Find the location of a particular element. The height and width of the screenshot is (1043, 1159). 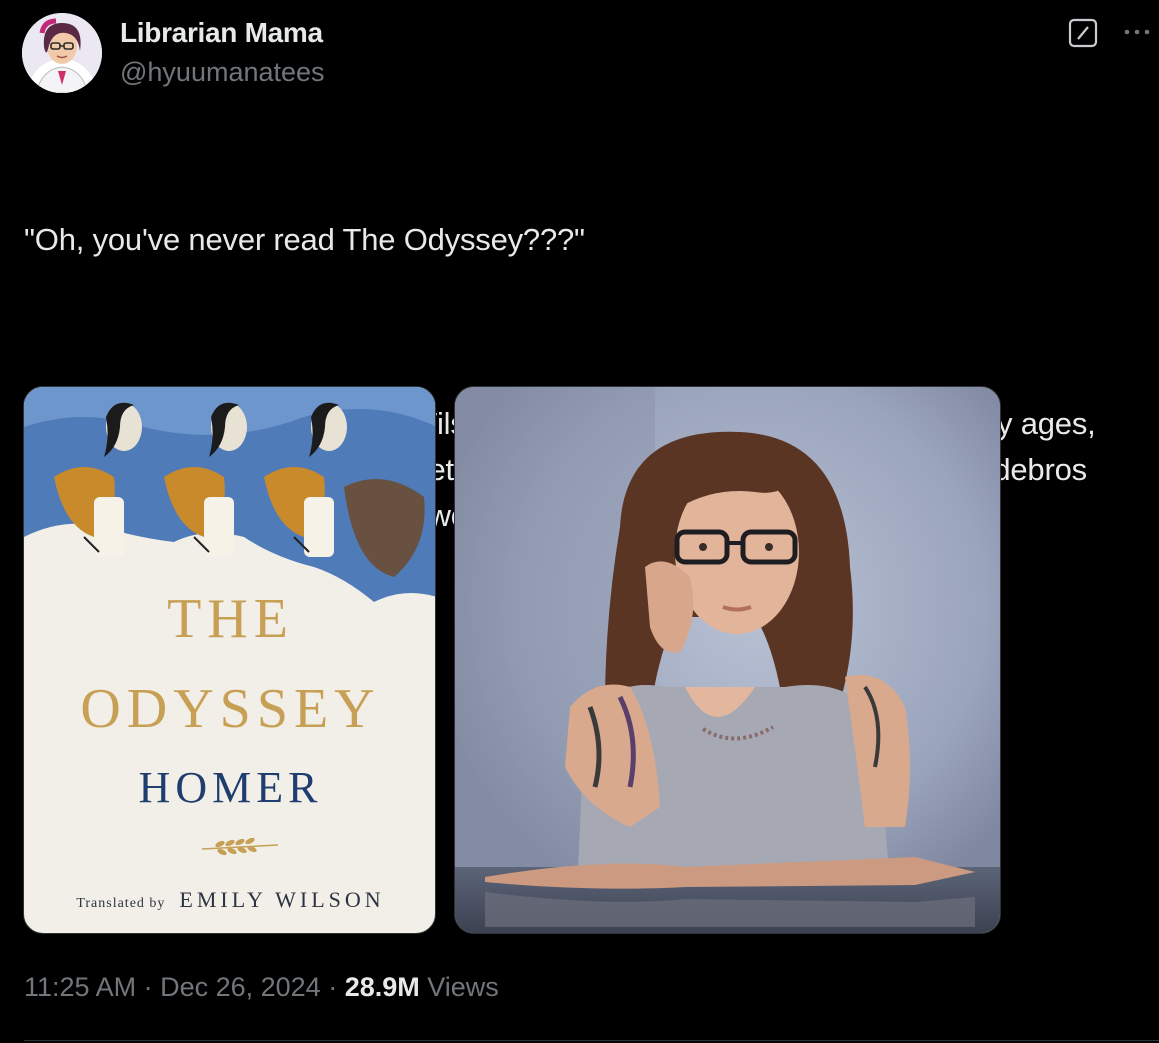

divider is located at coordinates (591, 1040).